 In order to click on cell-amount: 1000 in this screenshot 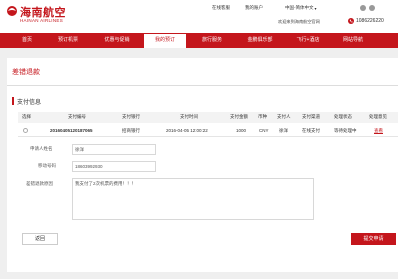, I will do `click(241, 130)`.